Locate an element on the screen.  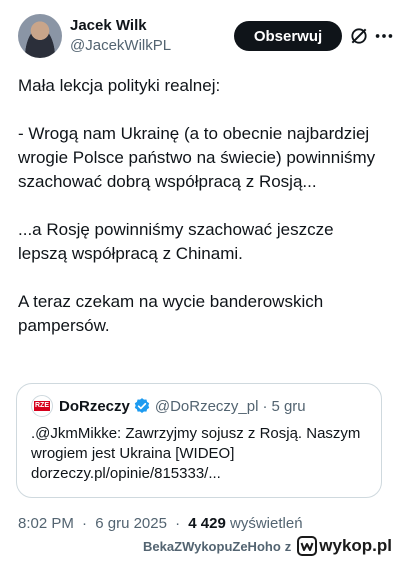
author-handle: @JacekWilkPL is located at coordinates (120, 46).